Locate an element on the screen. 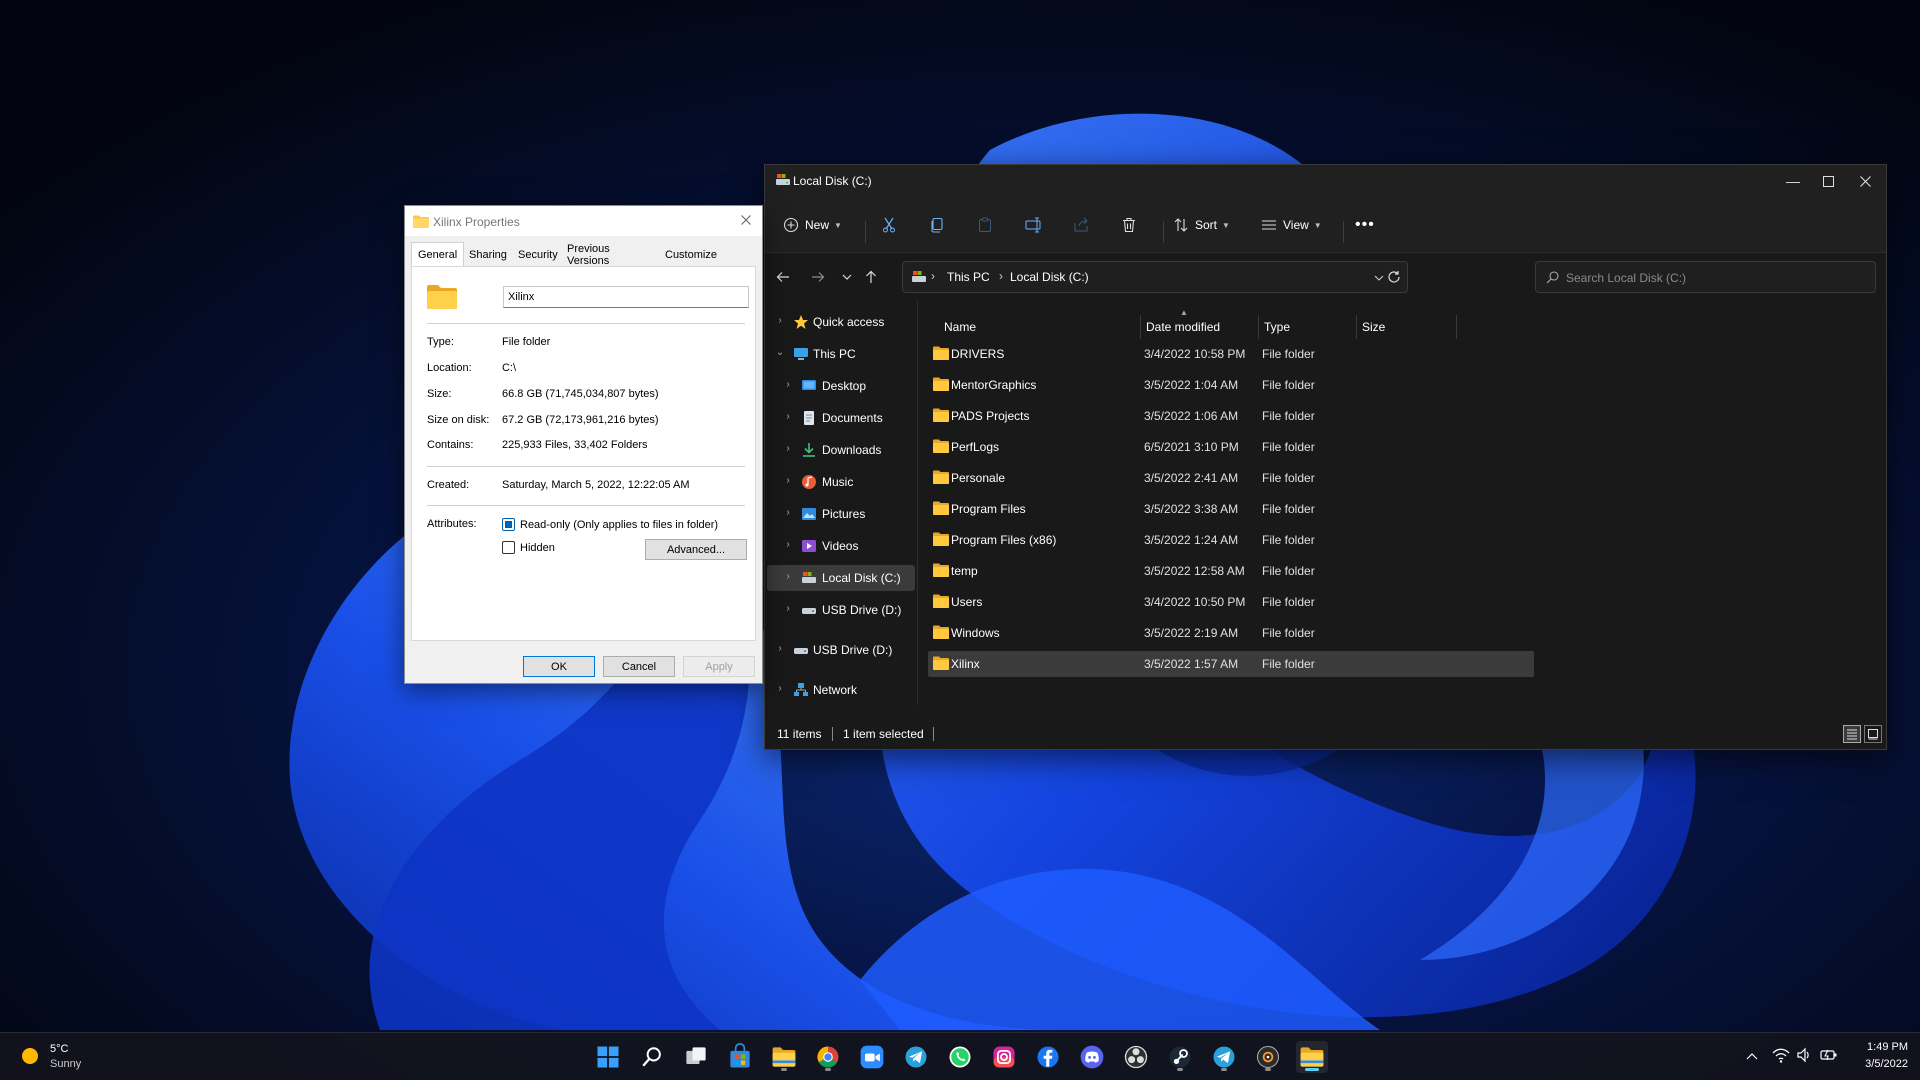 The height and width of the screenshot is (1080, 1920). hidden-checkbox is located at coordinates (508, 547).